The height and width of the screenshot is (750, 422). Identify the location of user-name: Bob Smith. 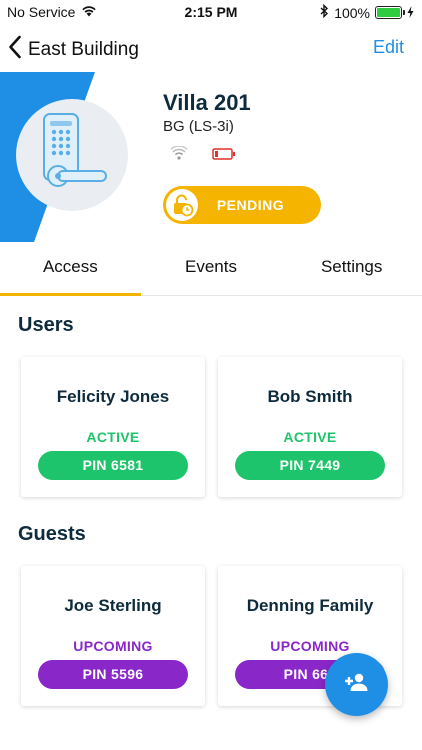
(310, 396).